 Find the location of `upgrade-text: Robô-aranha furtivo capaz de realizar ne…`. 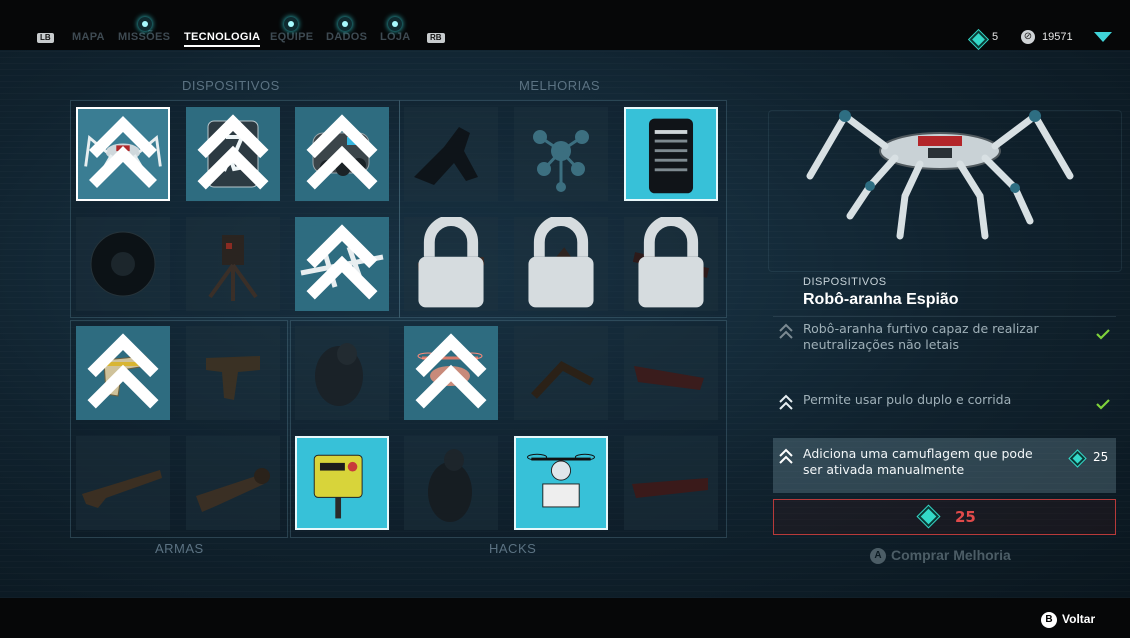

upgrade-text: Robô-aranha furtivo capaz de realizar ne… is located at coordinates (921, 336).